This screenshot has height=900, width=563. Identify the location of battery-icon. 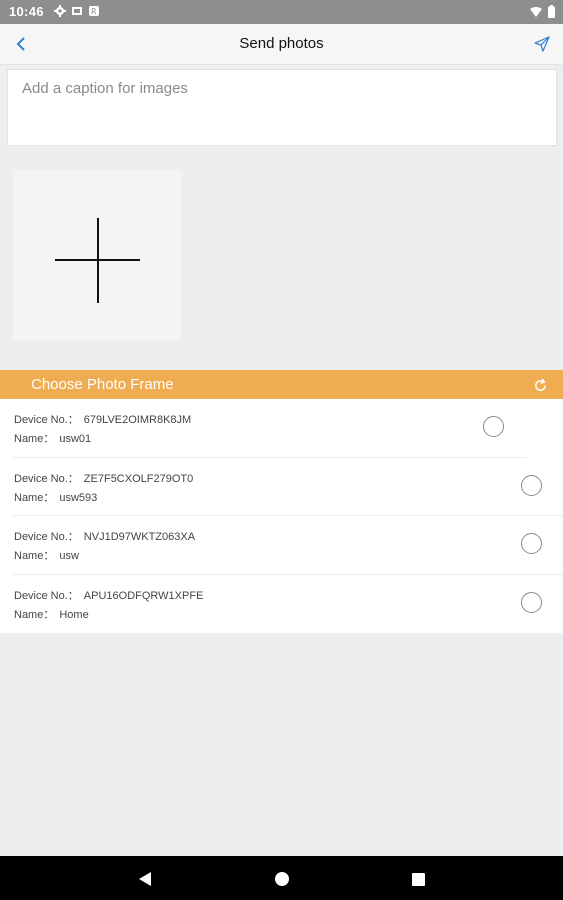
(551, 11).